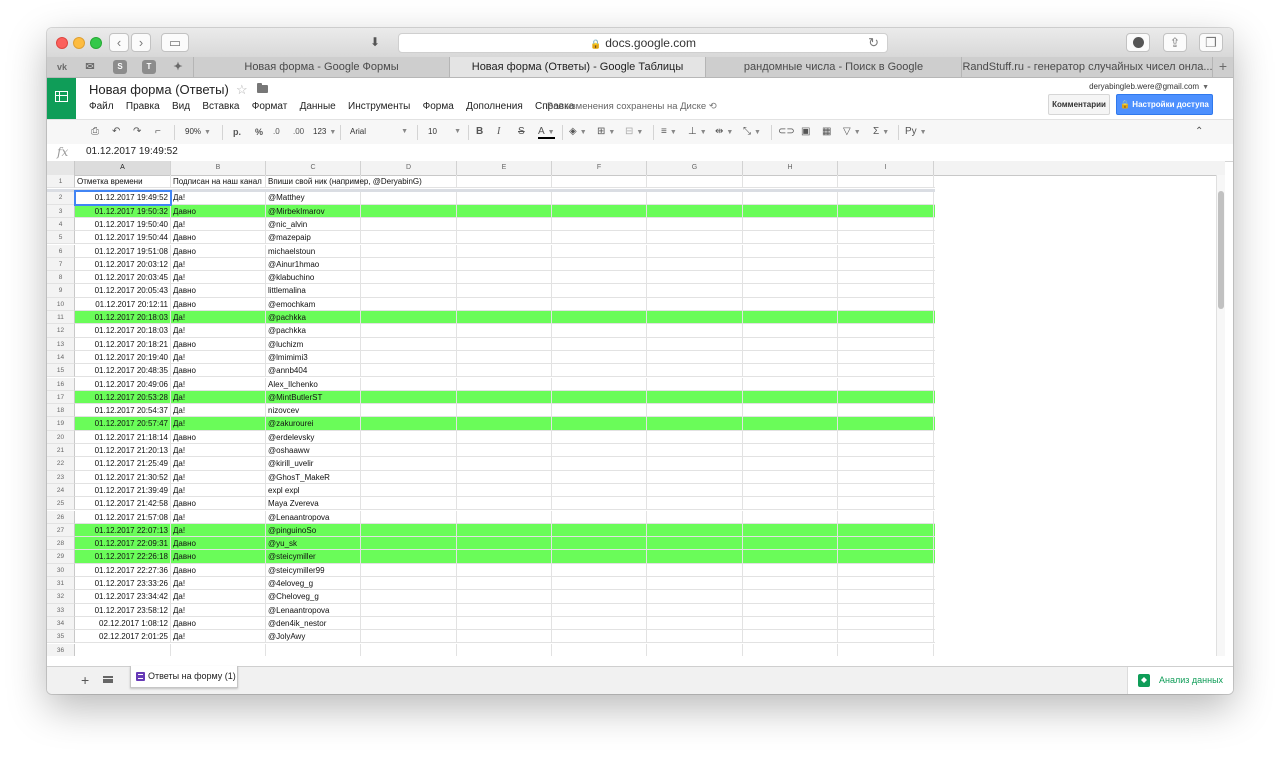 This screenshot has width=1280, height=761. Describe the element at coordinates (313, 423) in the screenshot. I see `nickname-cell: @zakurourei` at that location.